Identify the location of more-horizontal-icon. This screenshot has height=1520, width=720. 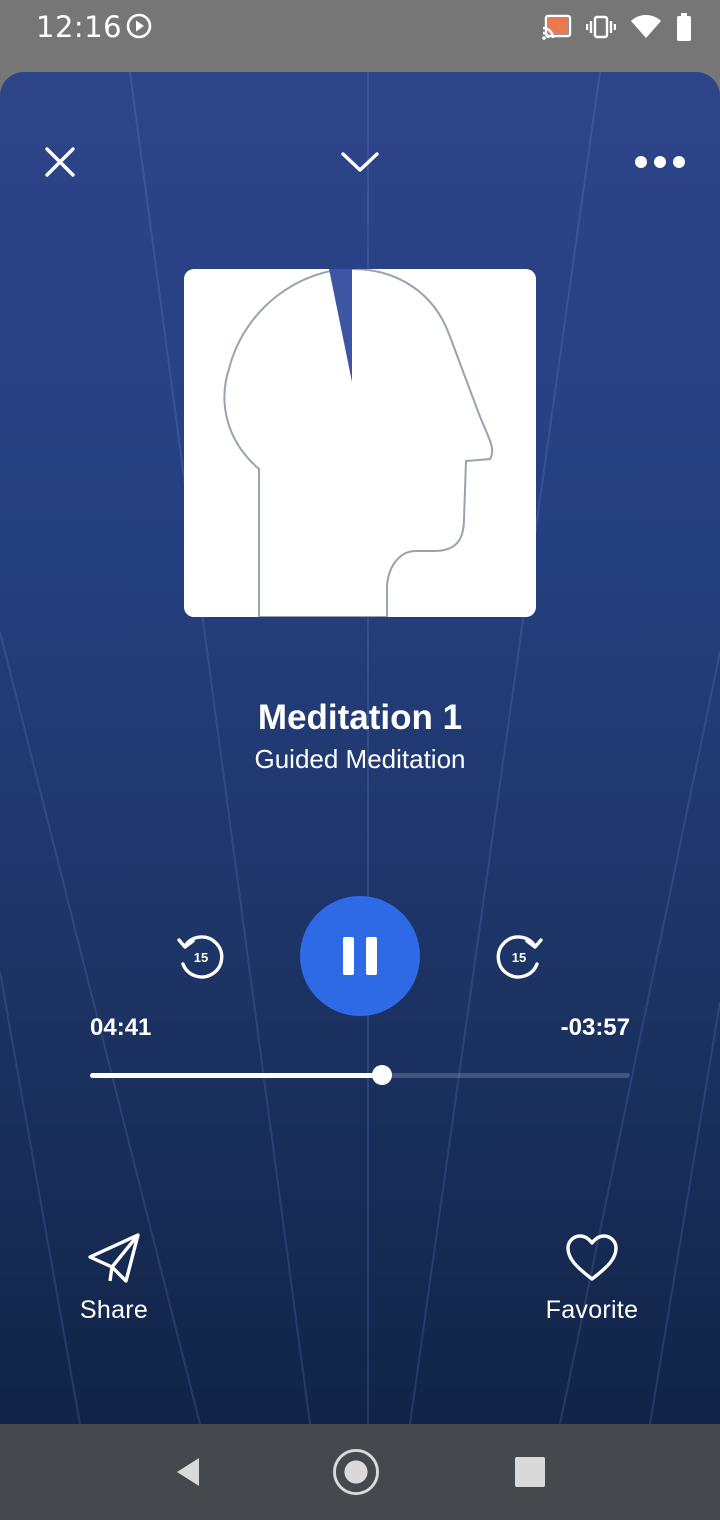
(660, 162).